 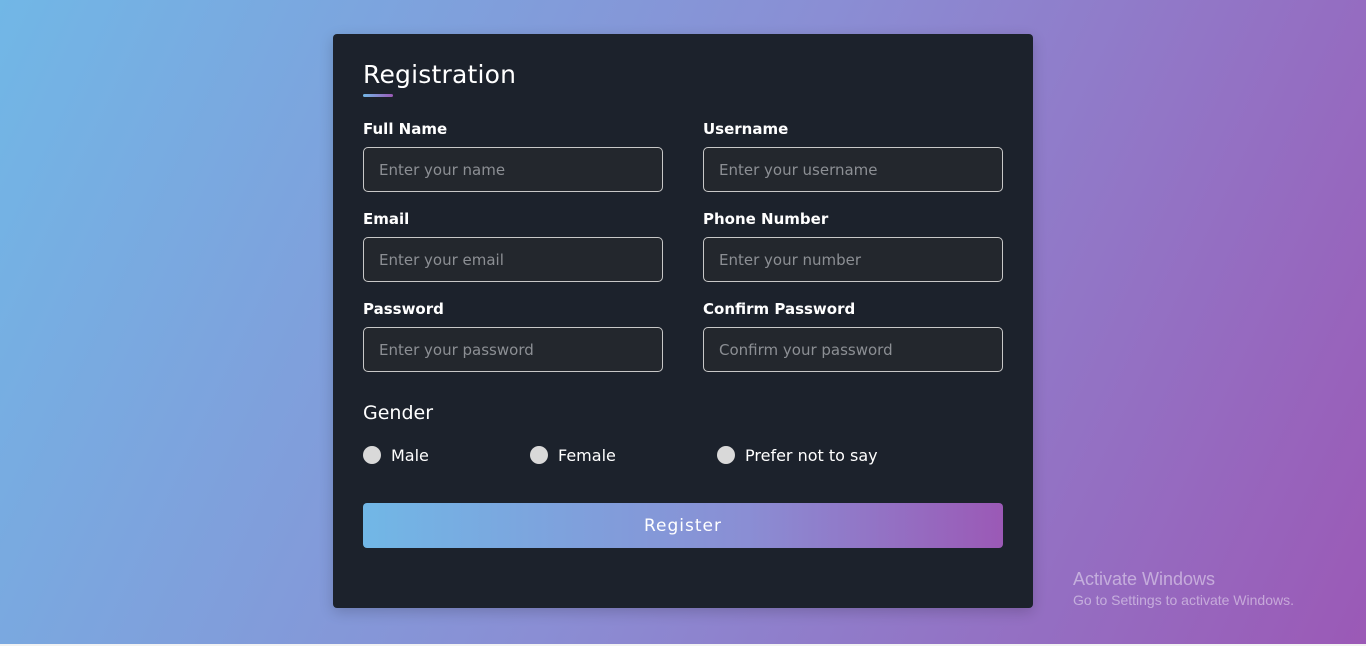 I want to click on gender-option-male: Male, so click(x=396, y=455).